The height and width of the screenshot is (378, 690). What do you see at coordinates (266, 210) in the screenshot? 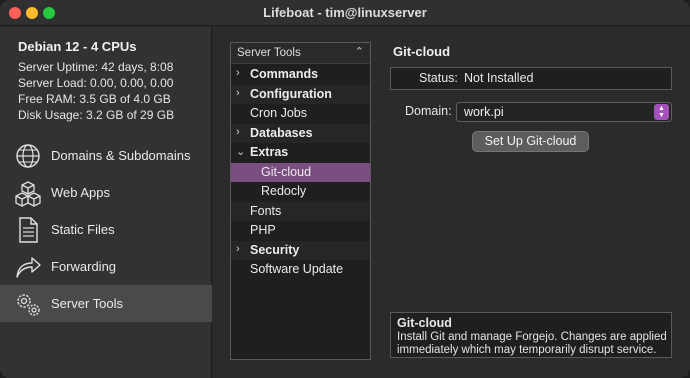
I see `tool-row-label: Fonts` at bounding box center [266, 210].